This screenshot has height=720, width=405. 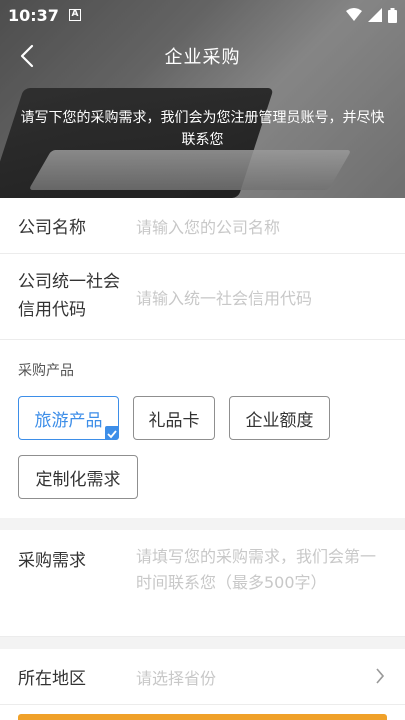 I want to click on nav-bar: 企业采购, so click(x=202, y=56).